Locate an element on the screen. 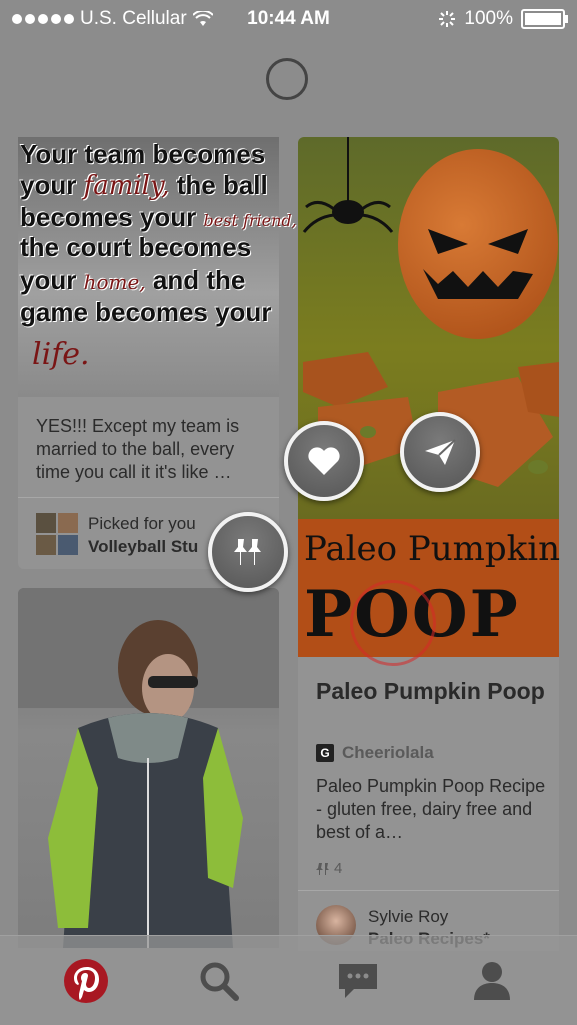 Image resolution: width=577 pixels, height=1025 pixels. touch-point-indicator is located at coordinates (393, 623).